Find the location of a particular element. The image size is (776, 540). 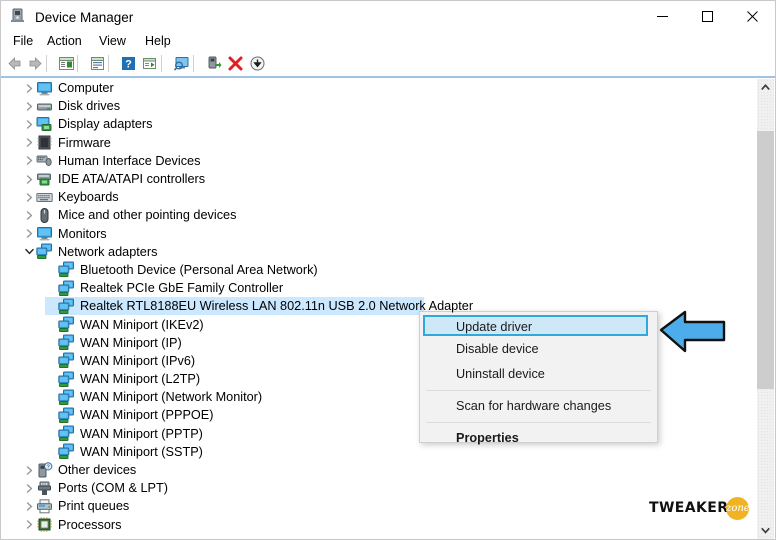

tree-item-other-devices: ? Other devices is located at coordinates (377, 470).